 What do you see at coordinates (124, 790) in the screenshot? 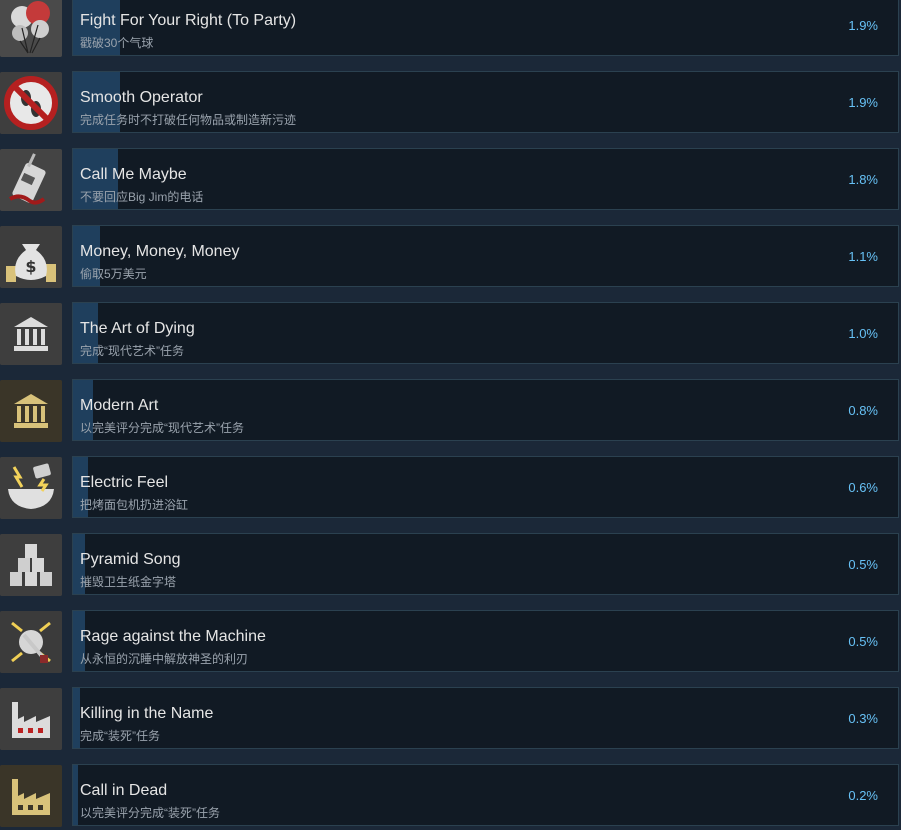
I see `achievement-title: Call in Dead` at bounding box center [124, 790].